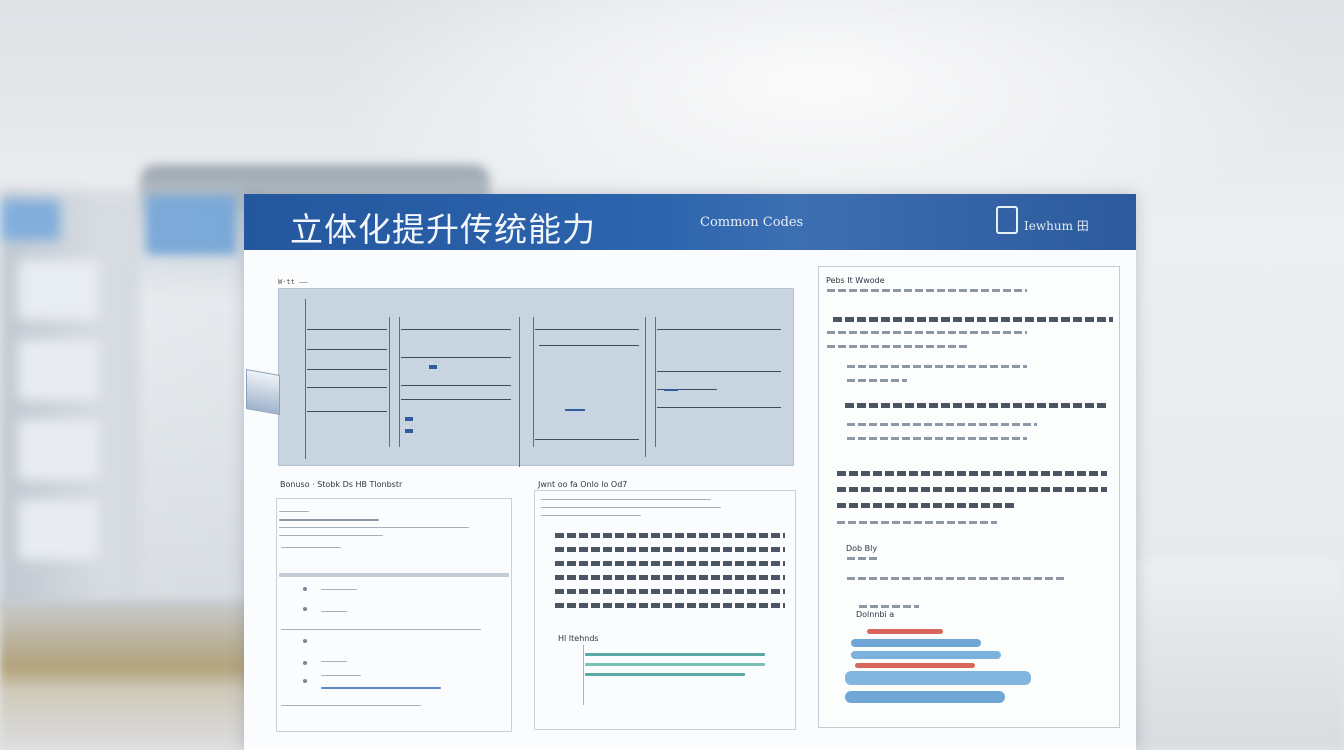 The height and width of the screenshot is (750, 1344). I want to click on screenshot-header: W·tt ——, so click(293, 282).